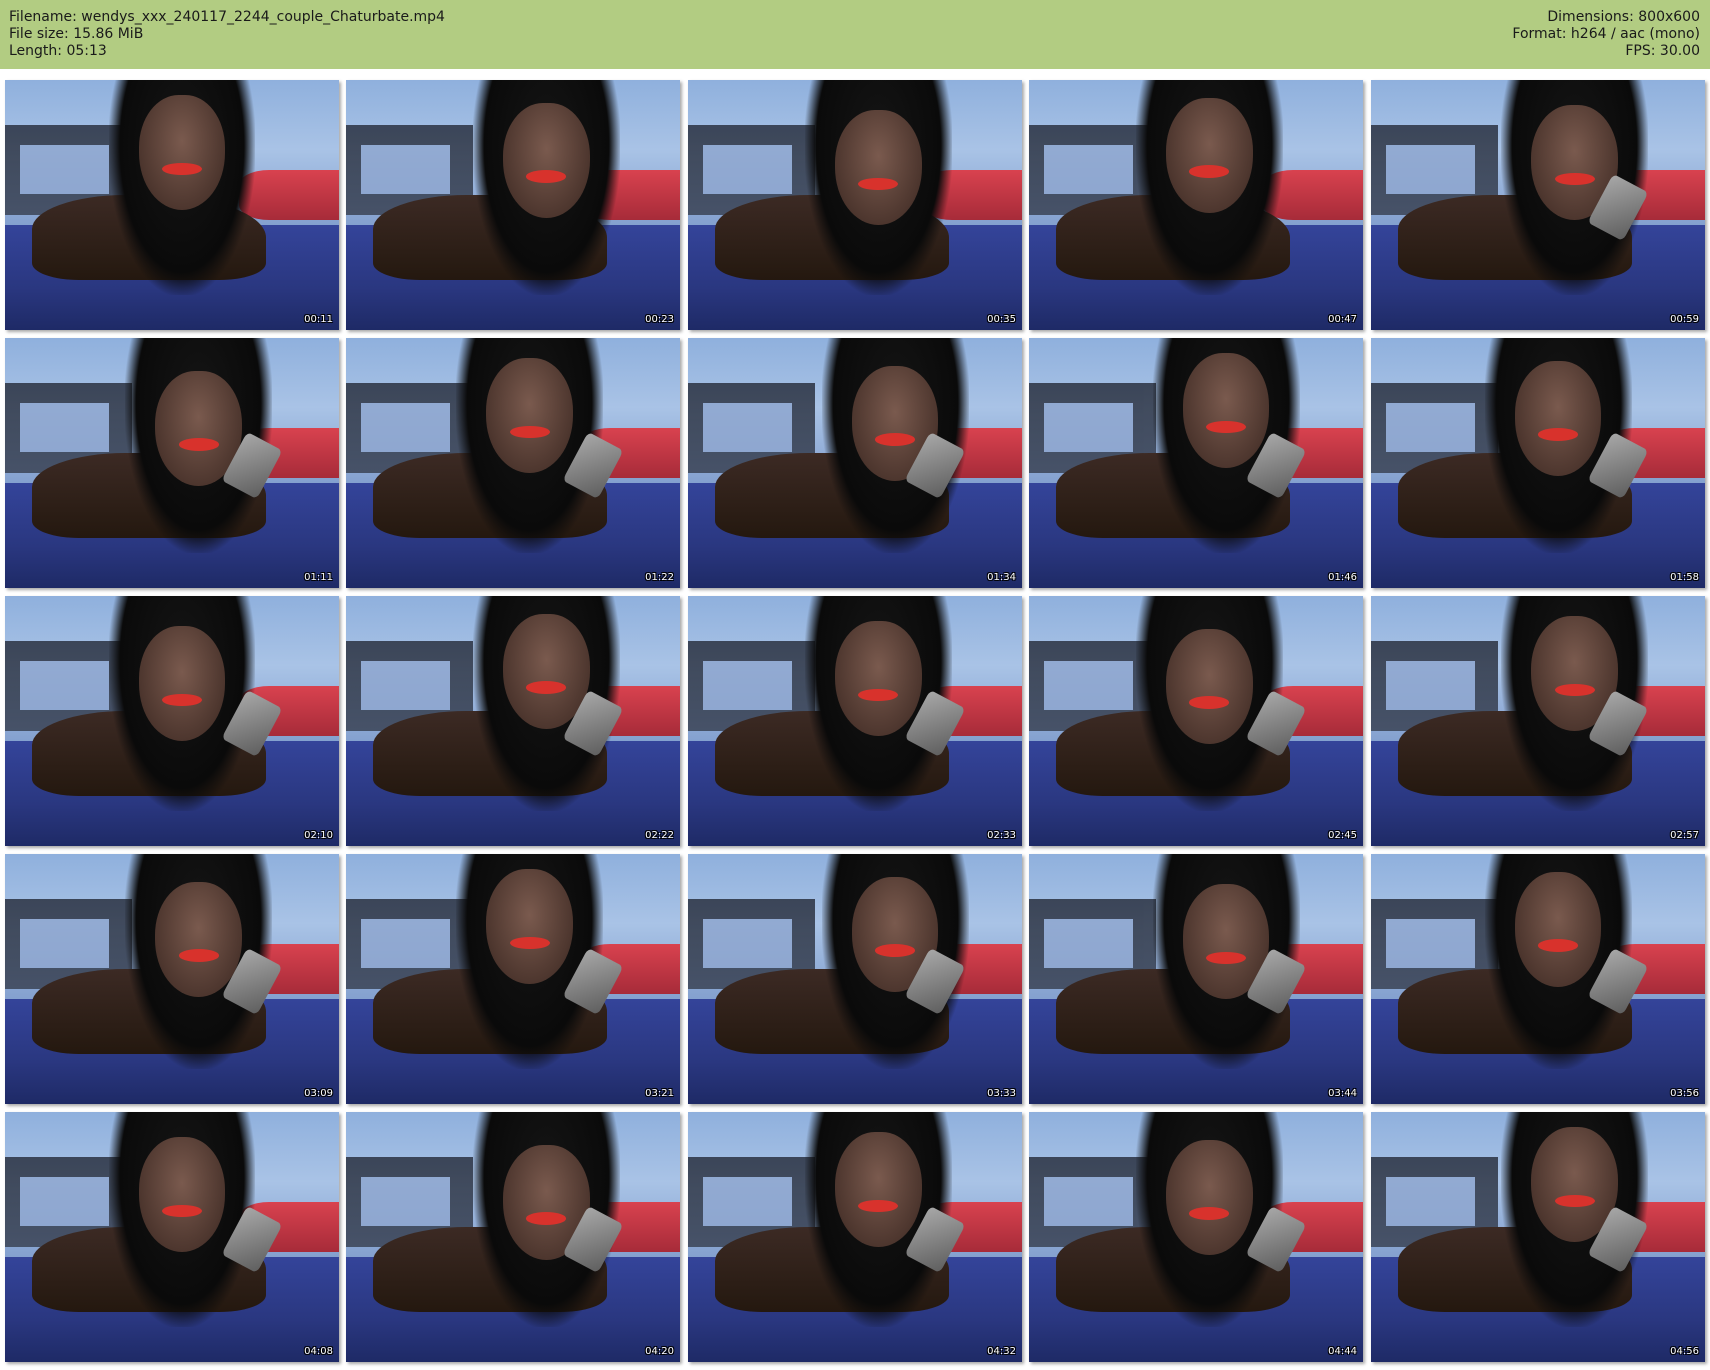 This screenshot has width=1710, height=1370. What do you see at coordinates (1342, 319) in the screenshot?
I see `thumbnail-timestamp: 00:47` at bounding box center [1342, 319].